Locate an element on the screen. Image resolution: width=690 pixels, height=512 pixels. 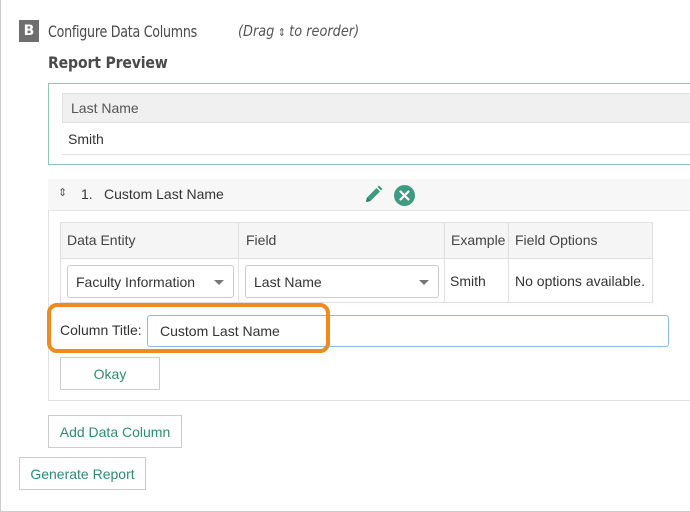
hint-suffix: to reorder) is located at coordinates (324, 31).